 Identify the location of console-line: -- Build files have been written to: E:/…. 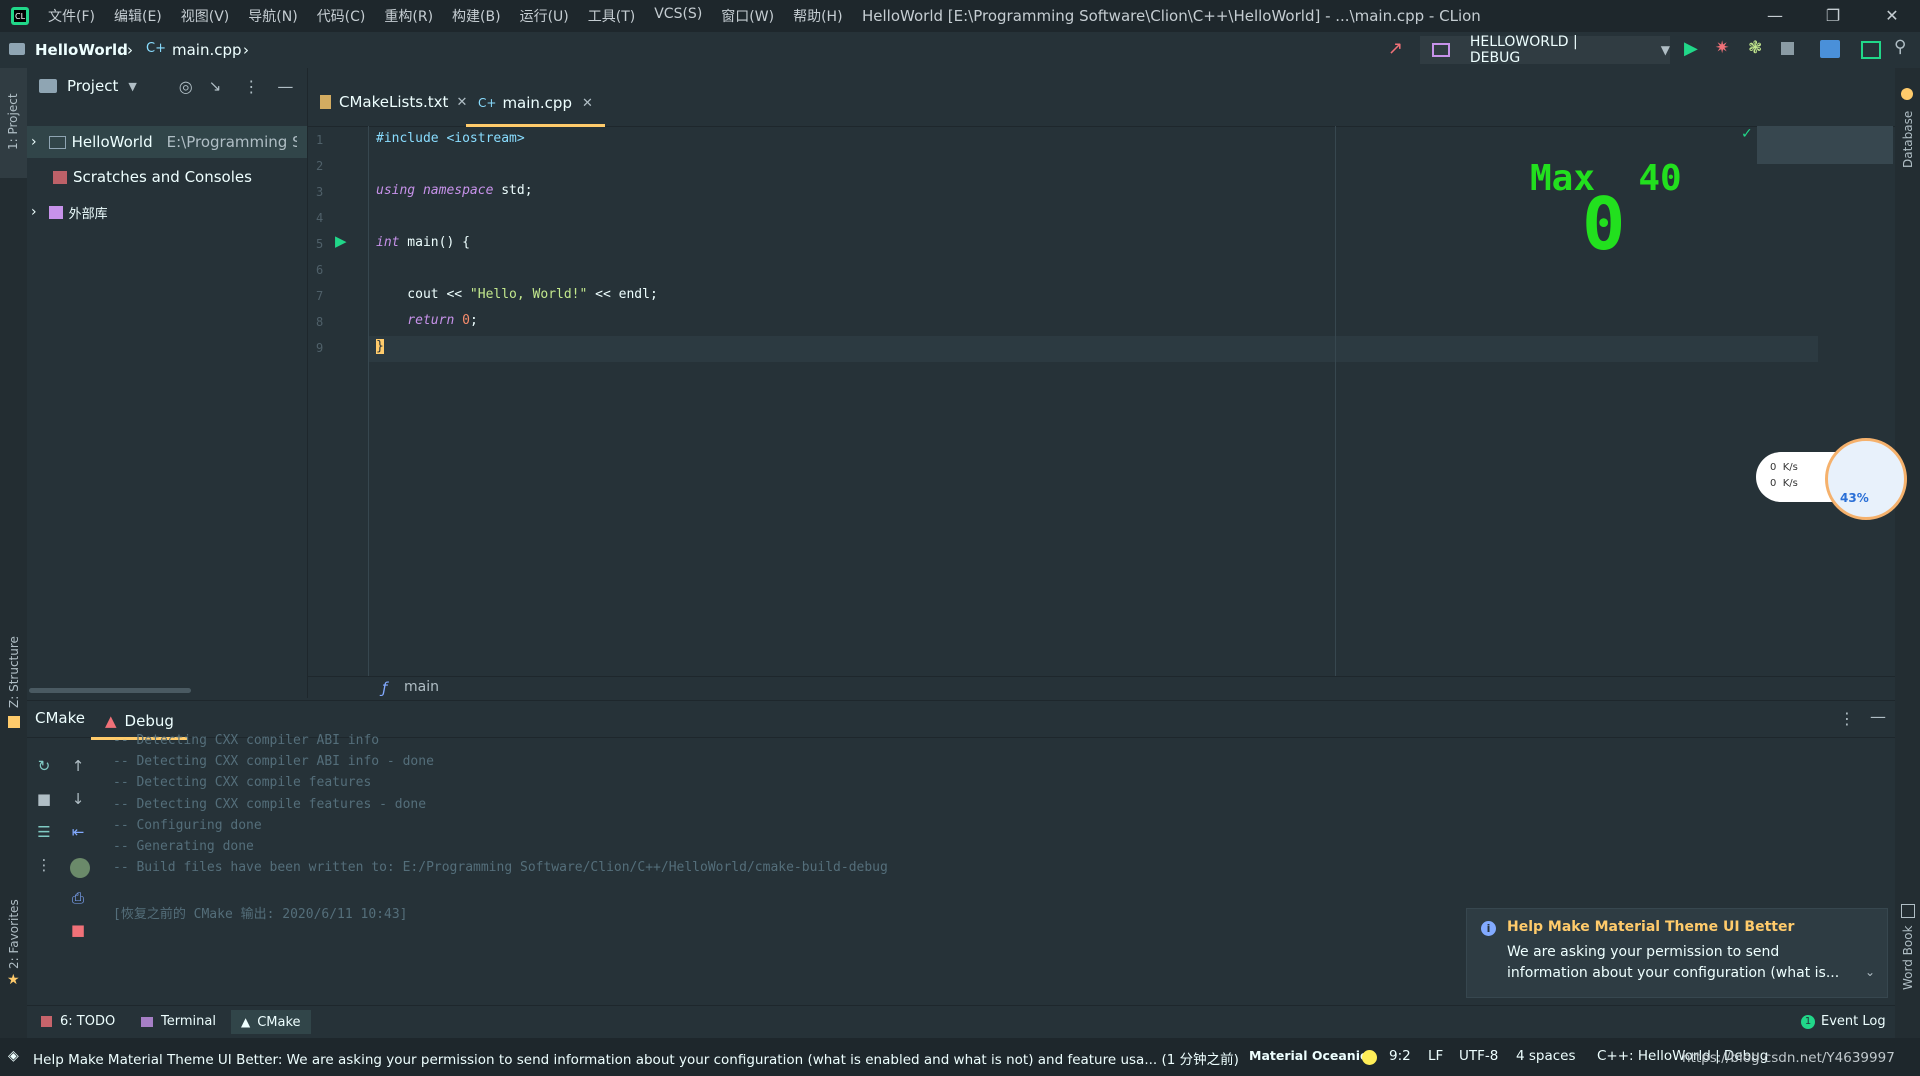
(500, 868).